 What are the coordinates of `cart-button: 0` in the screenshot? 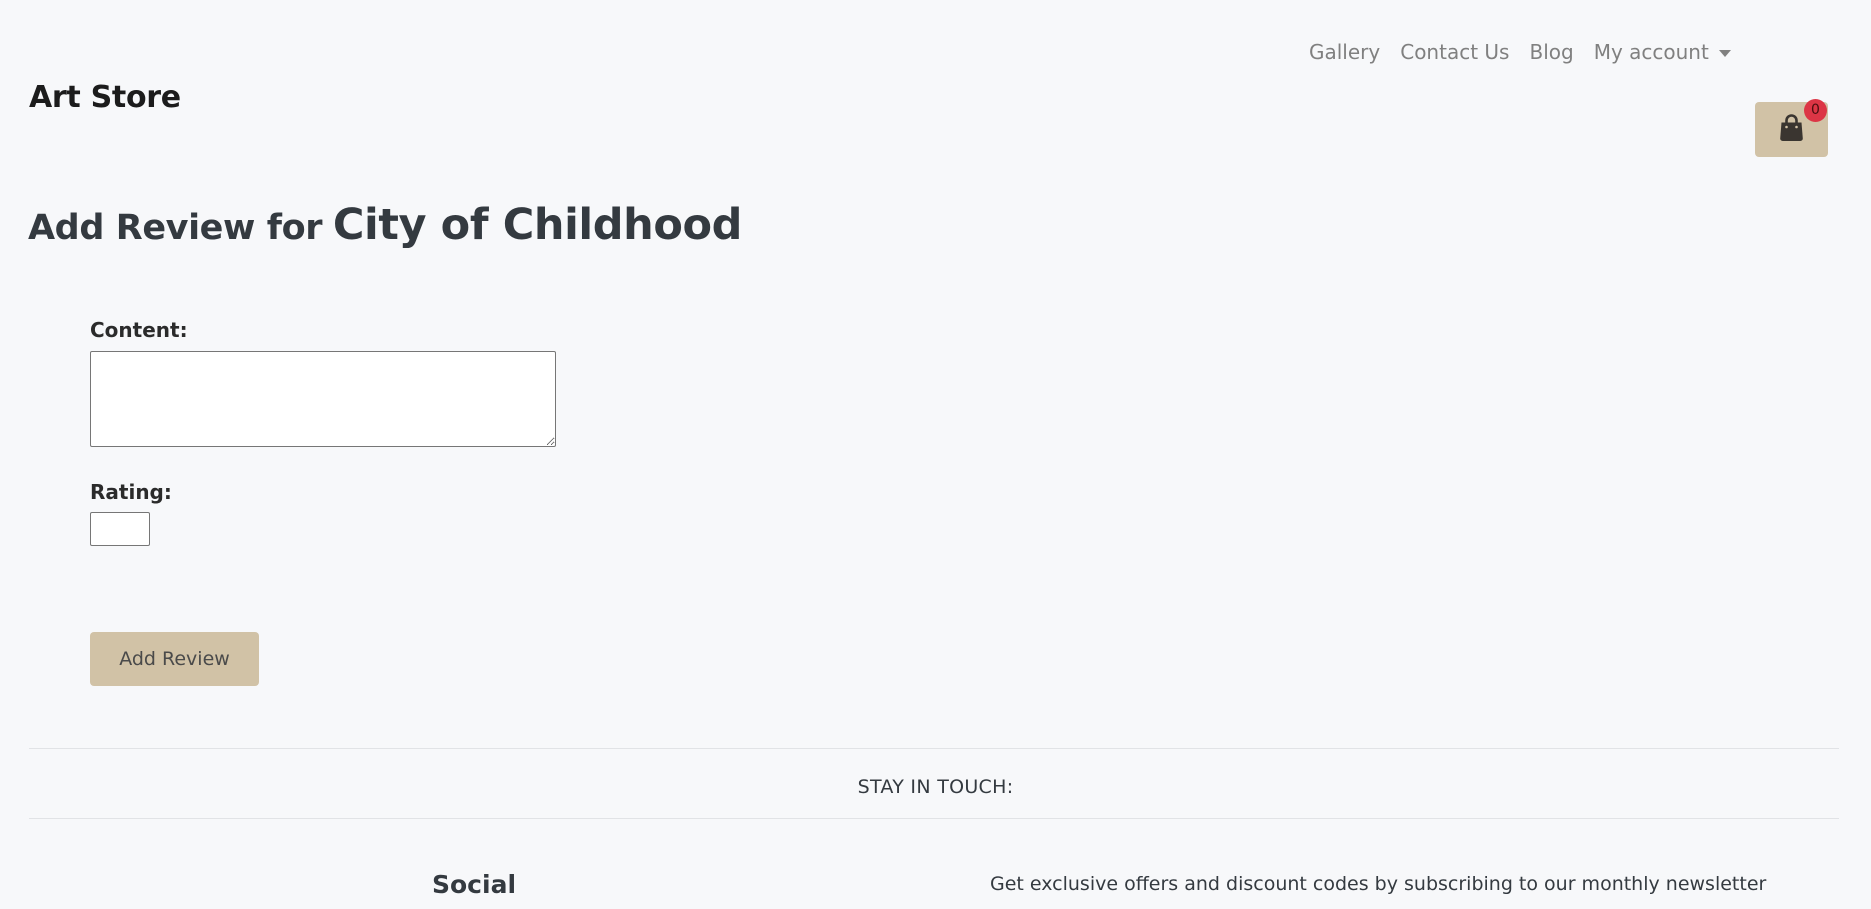 It's located at (1791, 128).